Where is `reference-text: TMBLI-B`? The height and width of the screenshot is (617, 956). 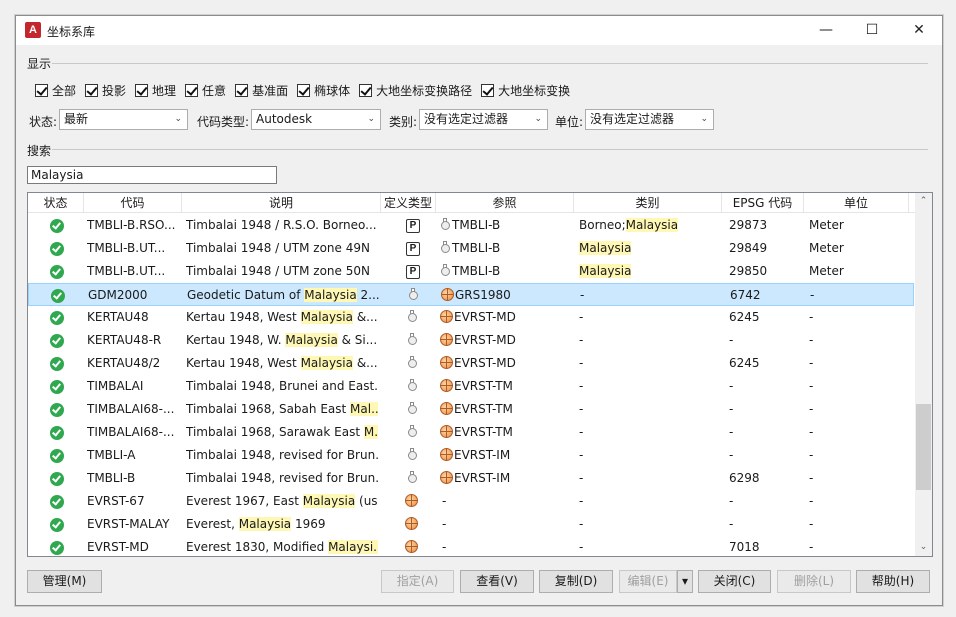
reference-text: TMBLI-B is located at coordinates (476, 271).